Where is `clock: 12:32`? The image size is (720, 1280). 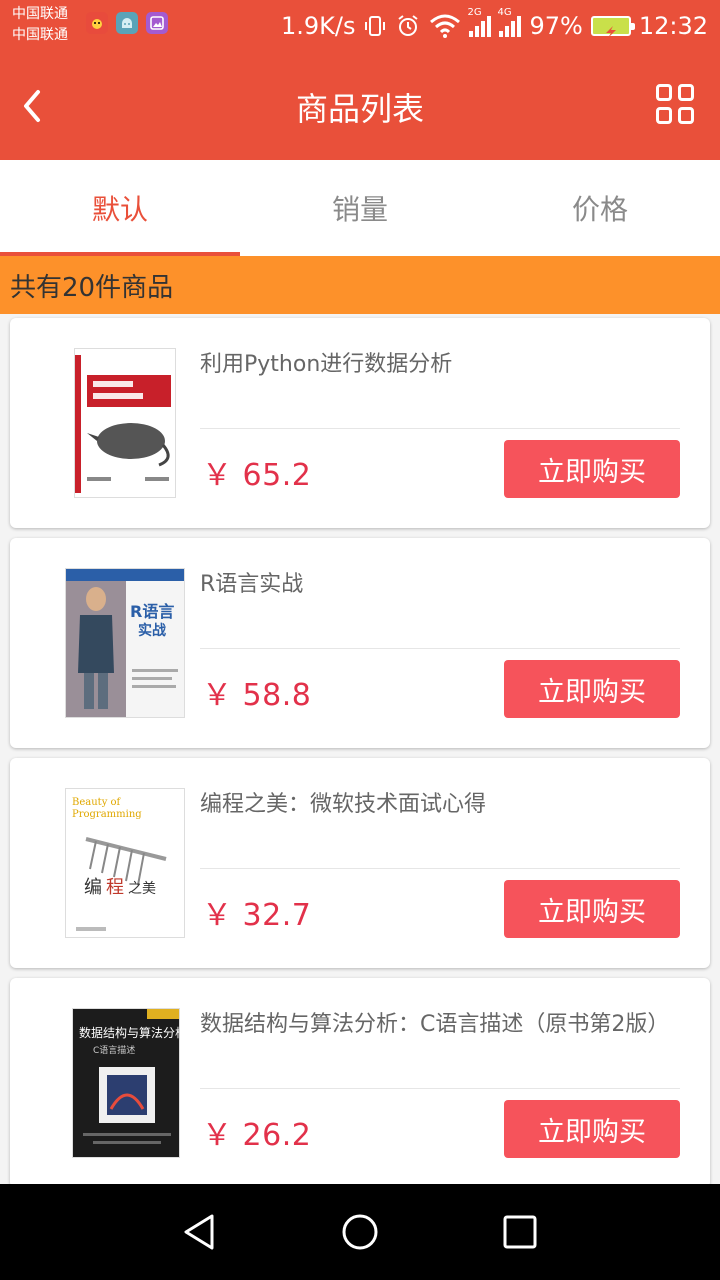 clock: 12:32 is located at coordinates (673, 26).